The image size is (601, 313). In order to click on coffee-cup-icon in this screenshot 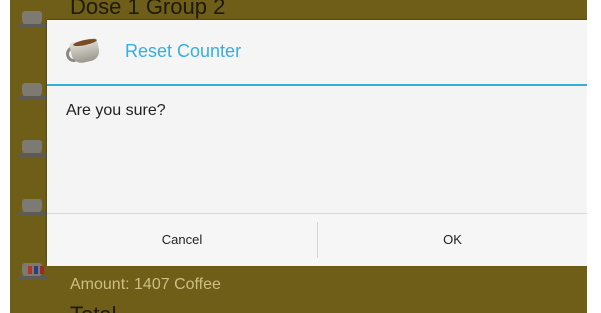, I will do `click(87, 52)`.